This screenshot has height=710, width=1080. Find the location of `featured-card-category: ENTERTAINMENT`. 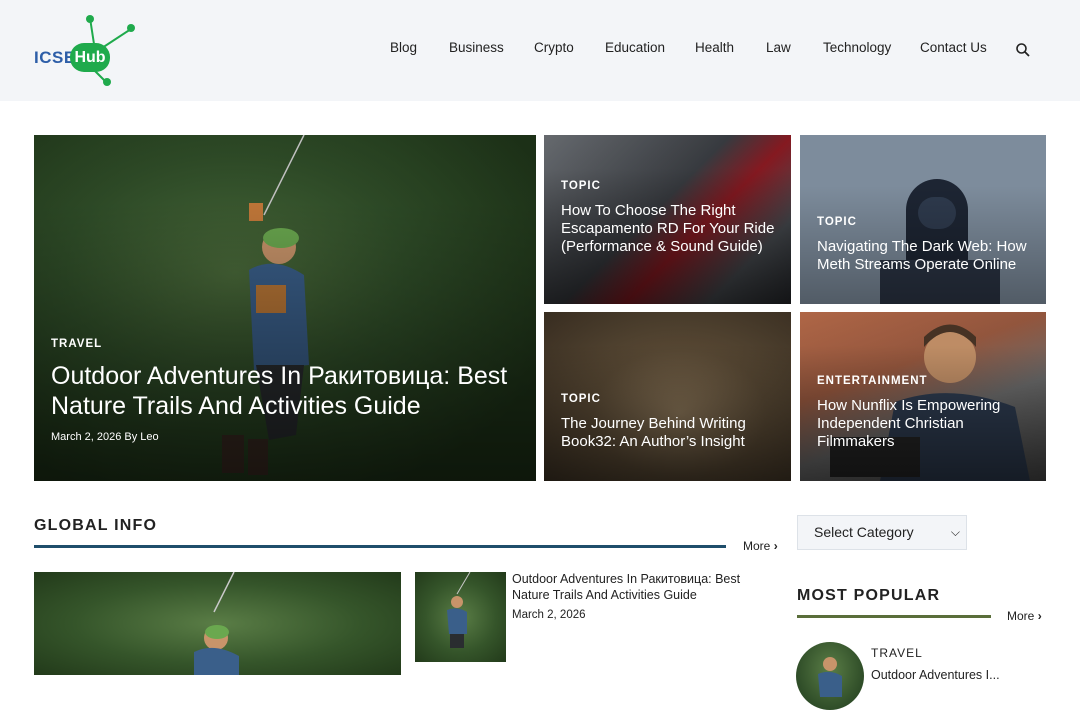

featured-card-category: ENTERTAINMENT is located at coordinates (872, 381).